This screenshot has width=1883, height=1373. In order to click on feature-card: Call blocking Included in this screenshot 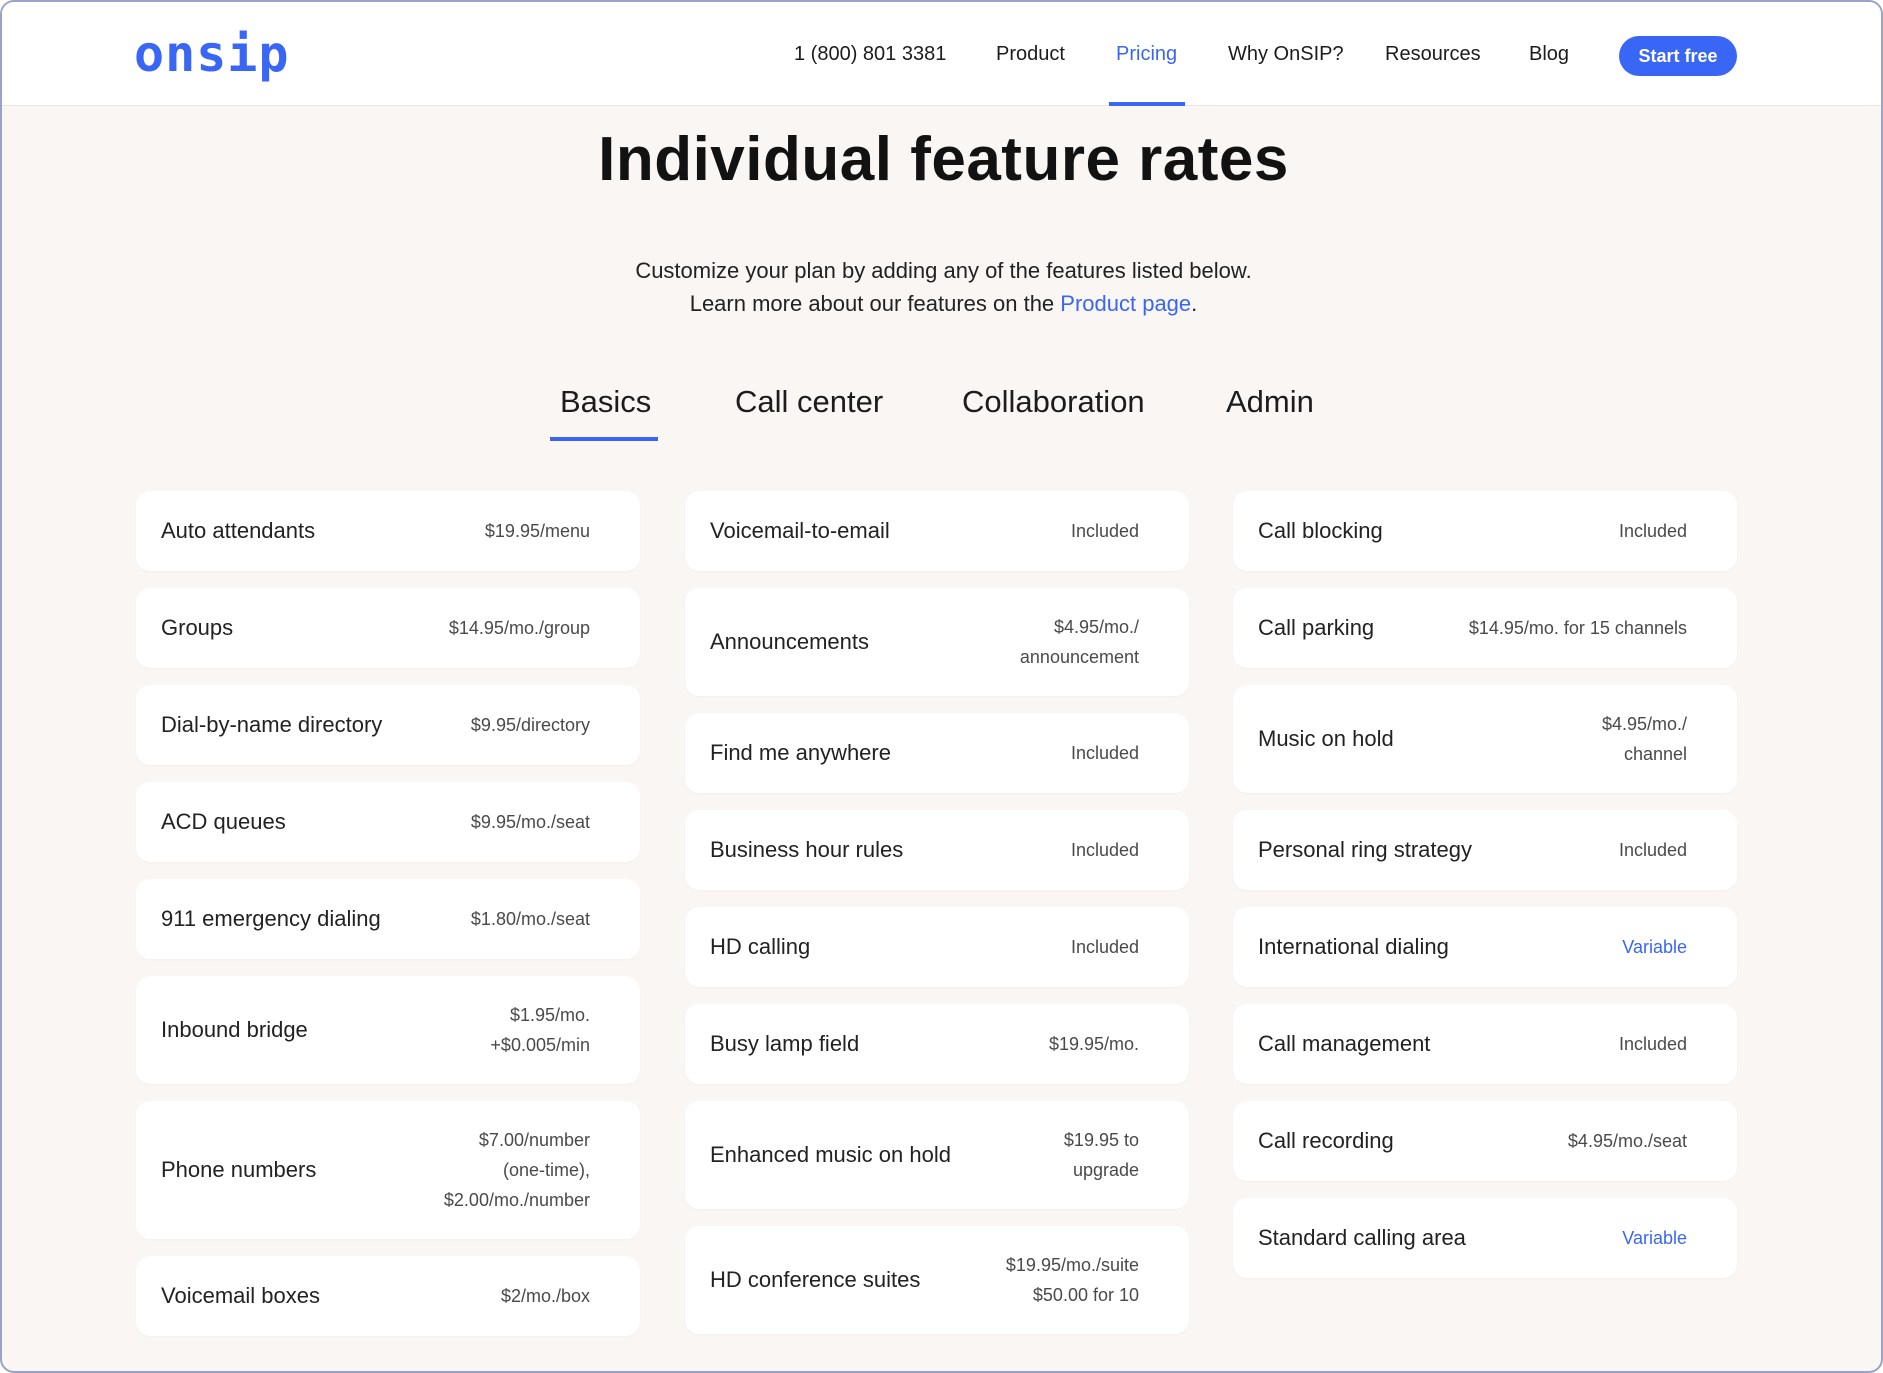, I will do `click(1485, 531)`.